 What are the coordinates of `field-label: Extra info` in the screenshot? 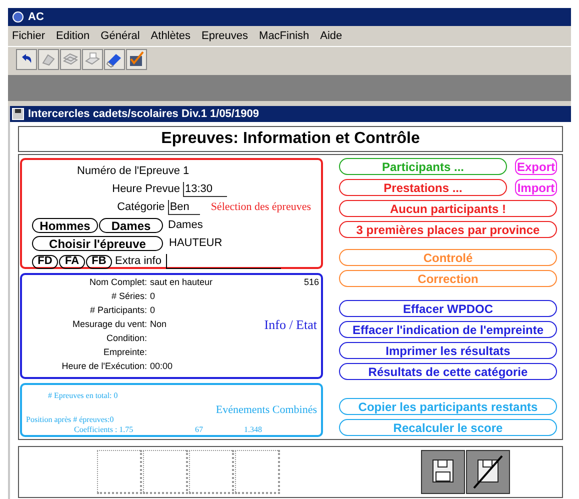 It's located at (138, 262).